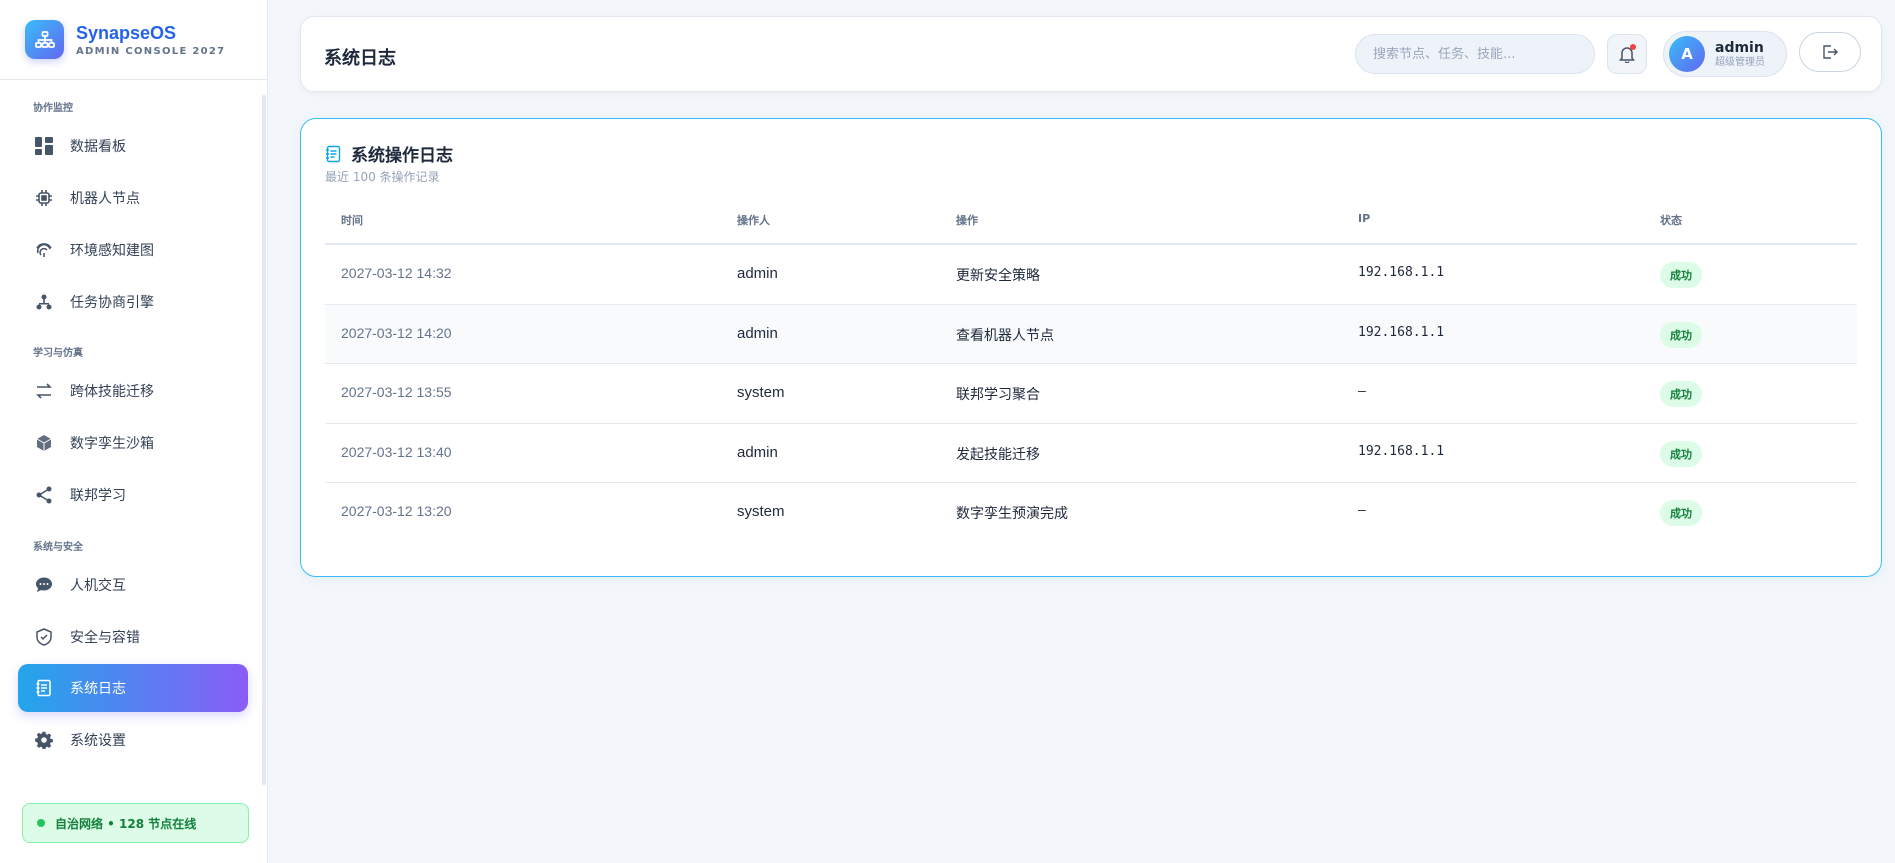 The image size is (1895, 863). Describe the element at coordinates (998, 395) in the screenshot. I see `cell-action: 联邦学习聚合` at that location.